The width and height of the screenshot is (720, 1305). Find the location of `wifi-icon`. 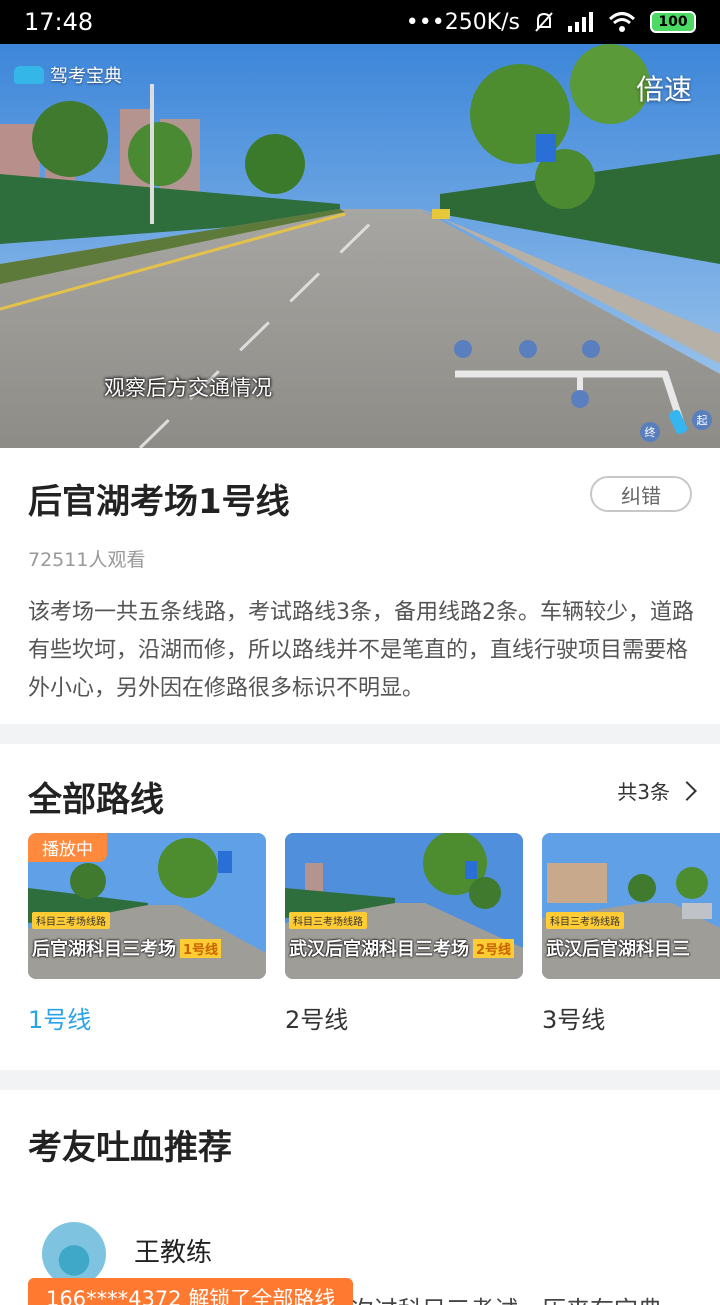

wifi-icon is located at coordinates (622, 22).